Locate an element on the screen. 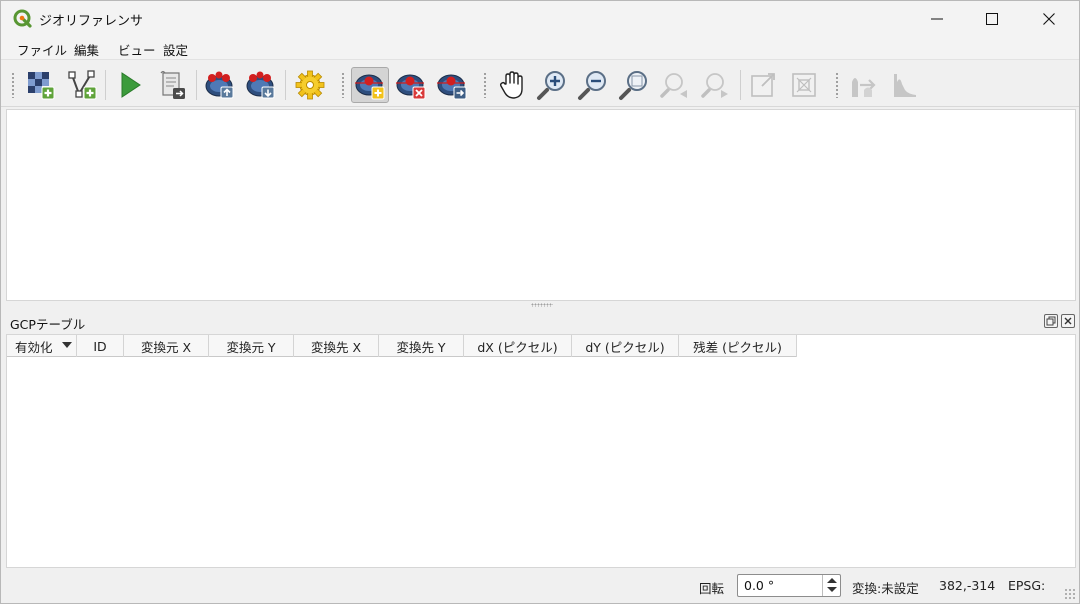 Image resolution: width=1080 pixels, height=604 pixels. menu-edit: 編集 is located at coordinates (86, 49).